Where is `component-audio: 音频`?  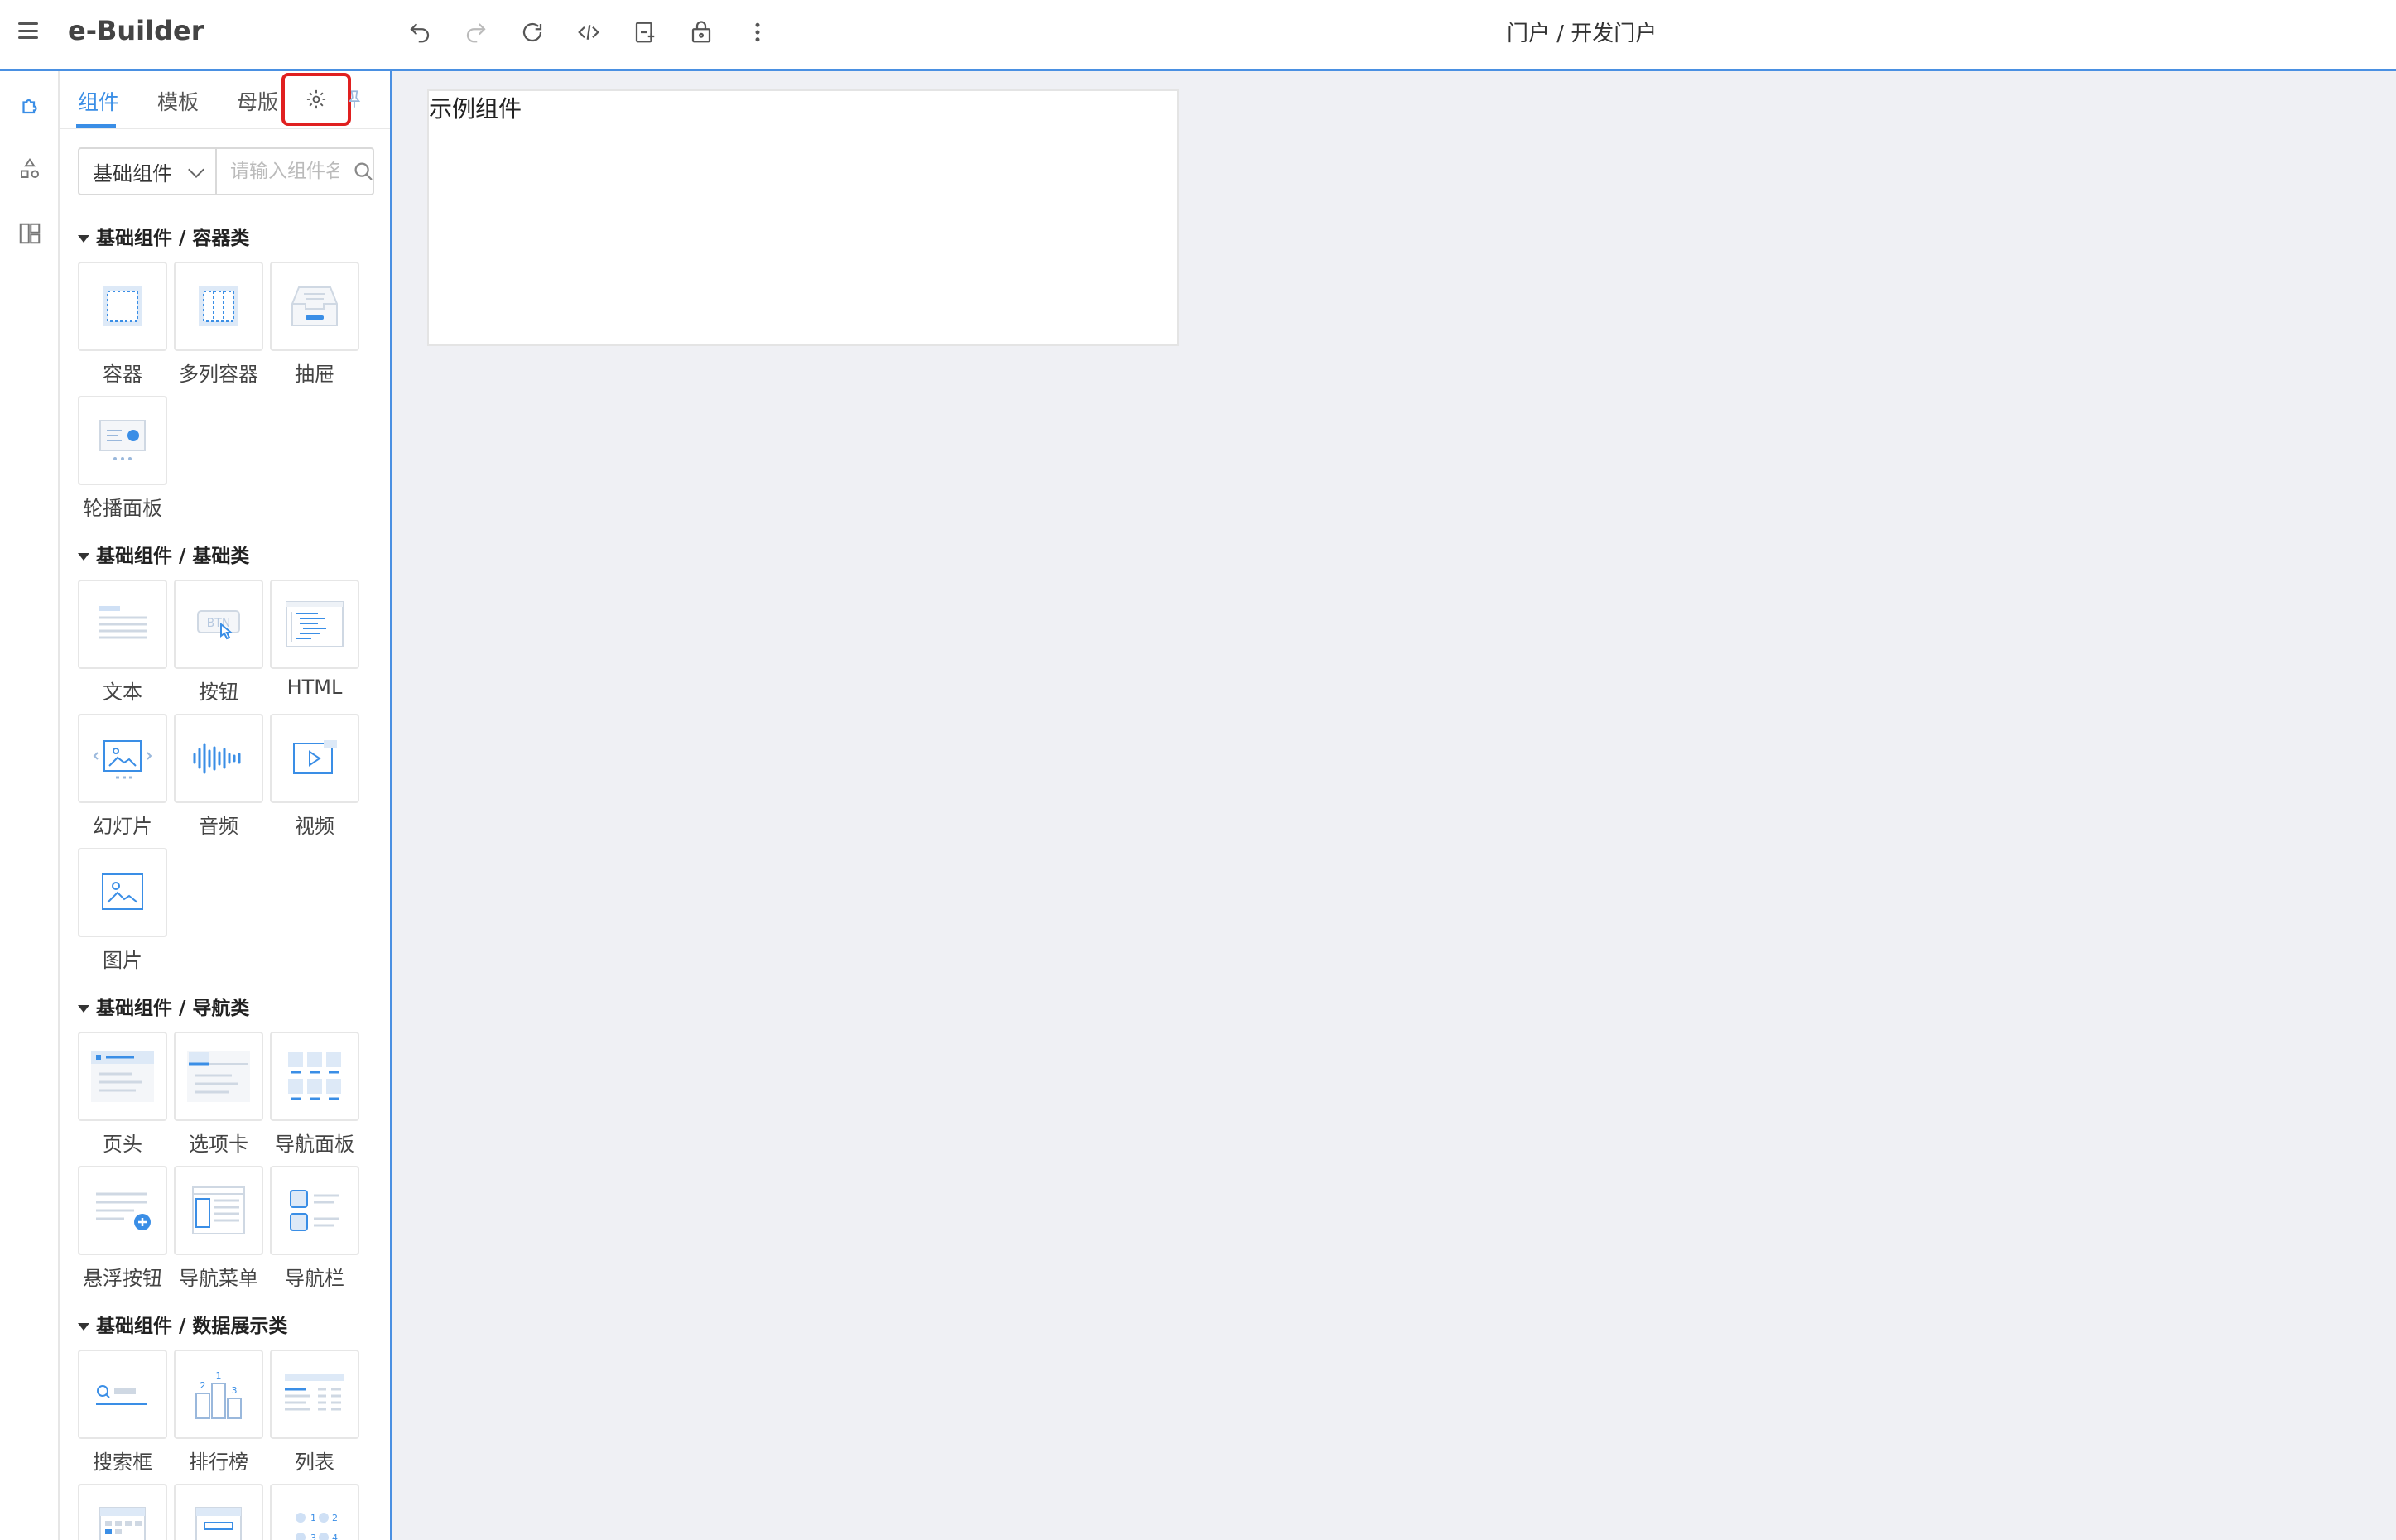 component-audio: 音频 is located at coordinates (218, 777).